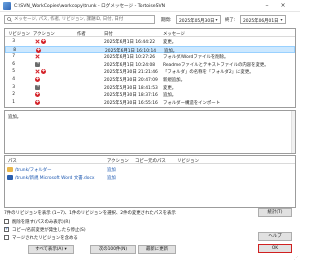  What do you see at coordinates (13, 72) in the screenshot?
I see `log-row-revision: 5` at bounding box center [13, 72].